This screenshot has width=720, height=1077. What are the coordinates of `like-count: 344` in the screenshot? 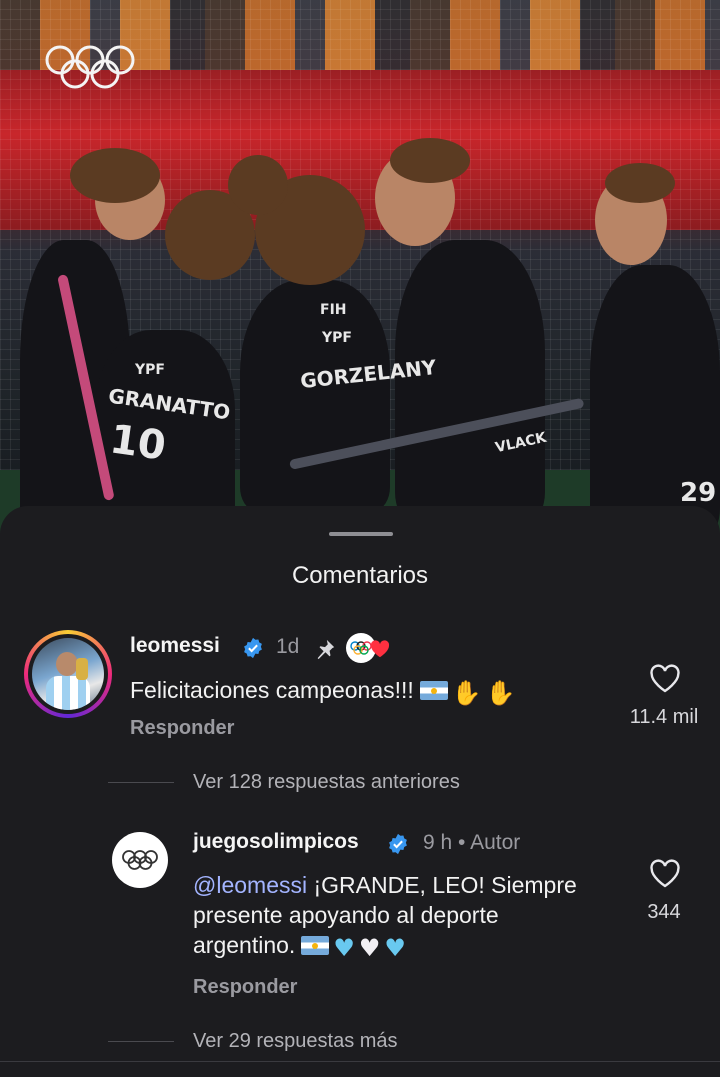 It's located at (664, 912).